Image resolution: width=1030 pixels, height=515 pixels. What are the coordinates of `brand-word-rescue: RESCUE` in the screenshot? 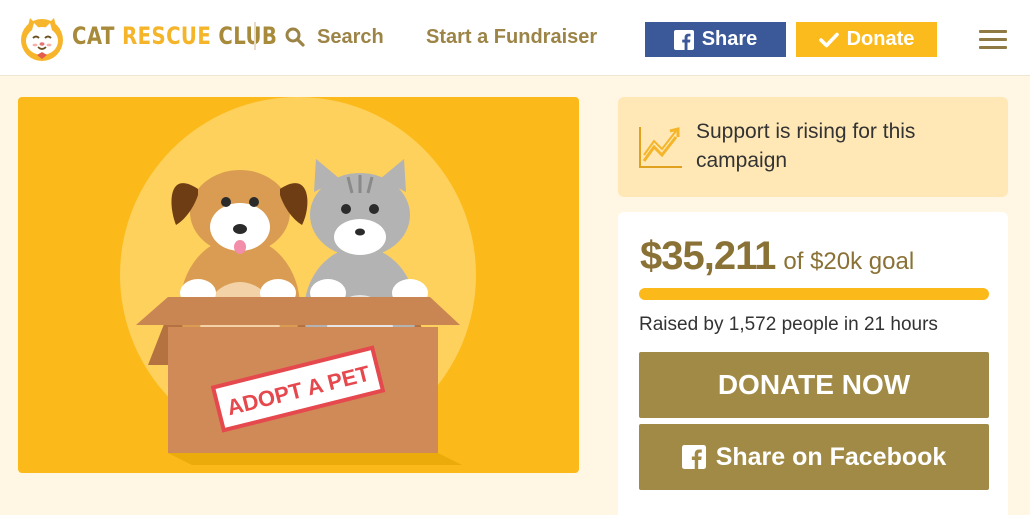 It's located at (167, 36).